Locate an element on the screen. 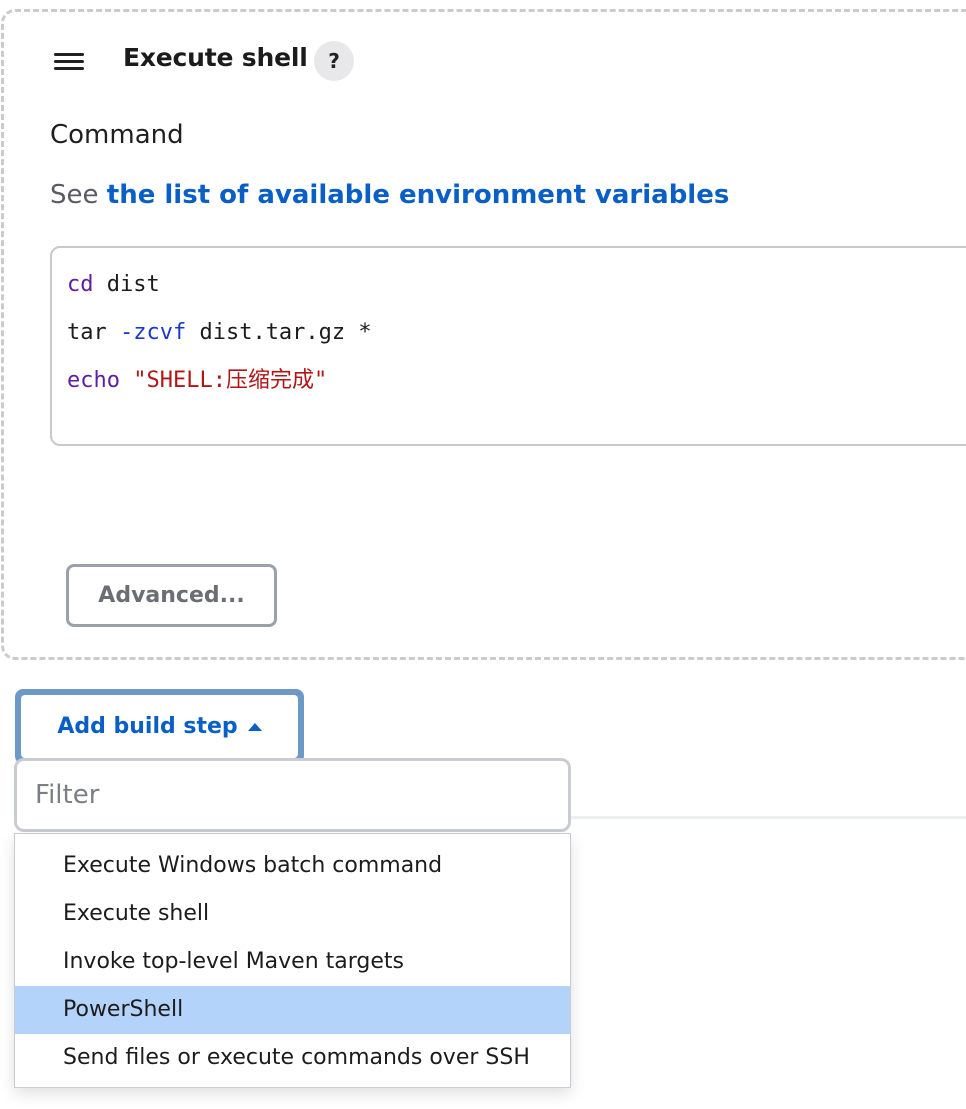 This screenshot has height=1109, width=966. filter-input is located at coordinates (292, 795).